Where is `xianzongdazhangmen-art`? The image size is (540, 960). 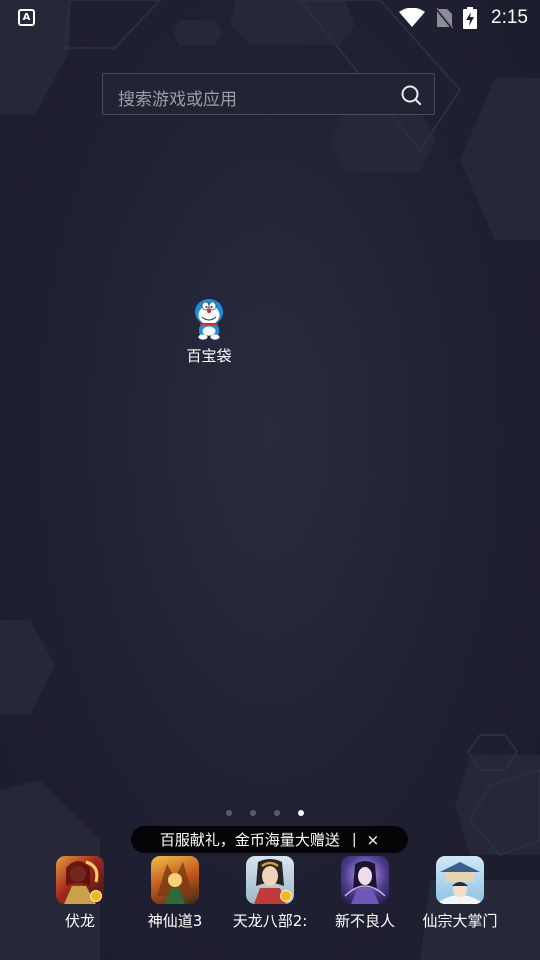
xianzongdazhangmen-art is located at coordinates (460, 883).